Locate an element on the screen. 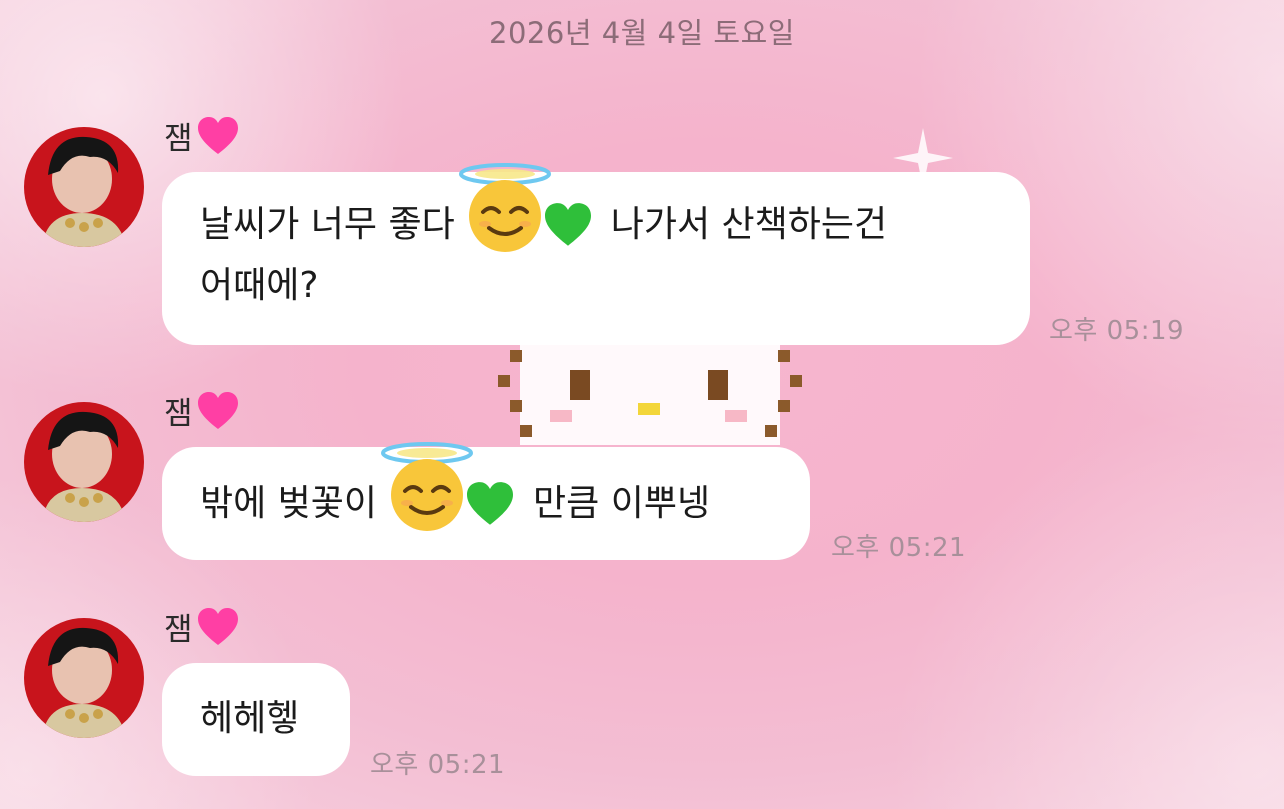 The width and height of the screenshot is (1284, 809). message-text: 밖에 벚꽃이 is located at coordinates (289, 503).